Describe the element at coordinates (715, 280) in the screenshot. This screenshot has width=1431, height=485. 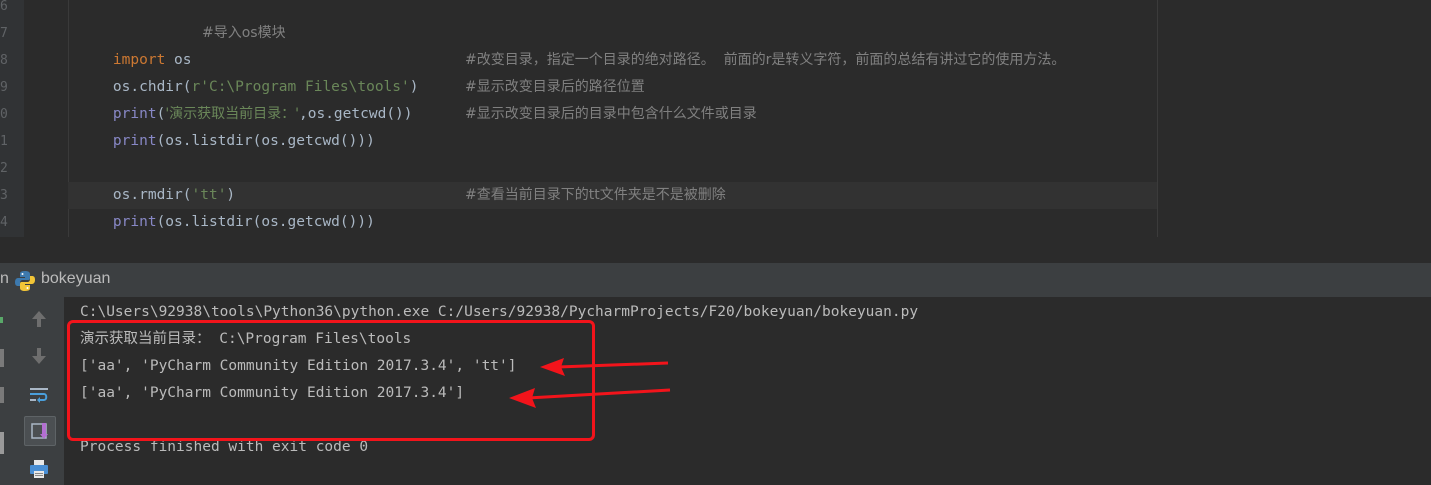
I see `run-panel-header: n bokeyuan` at that location.